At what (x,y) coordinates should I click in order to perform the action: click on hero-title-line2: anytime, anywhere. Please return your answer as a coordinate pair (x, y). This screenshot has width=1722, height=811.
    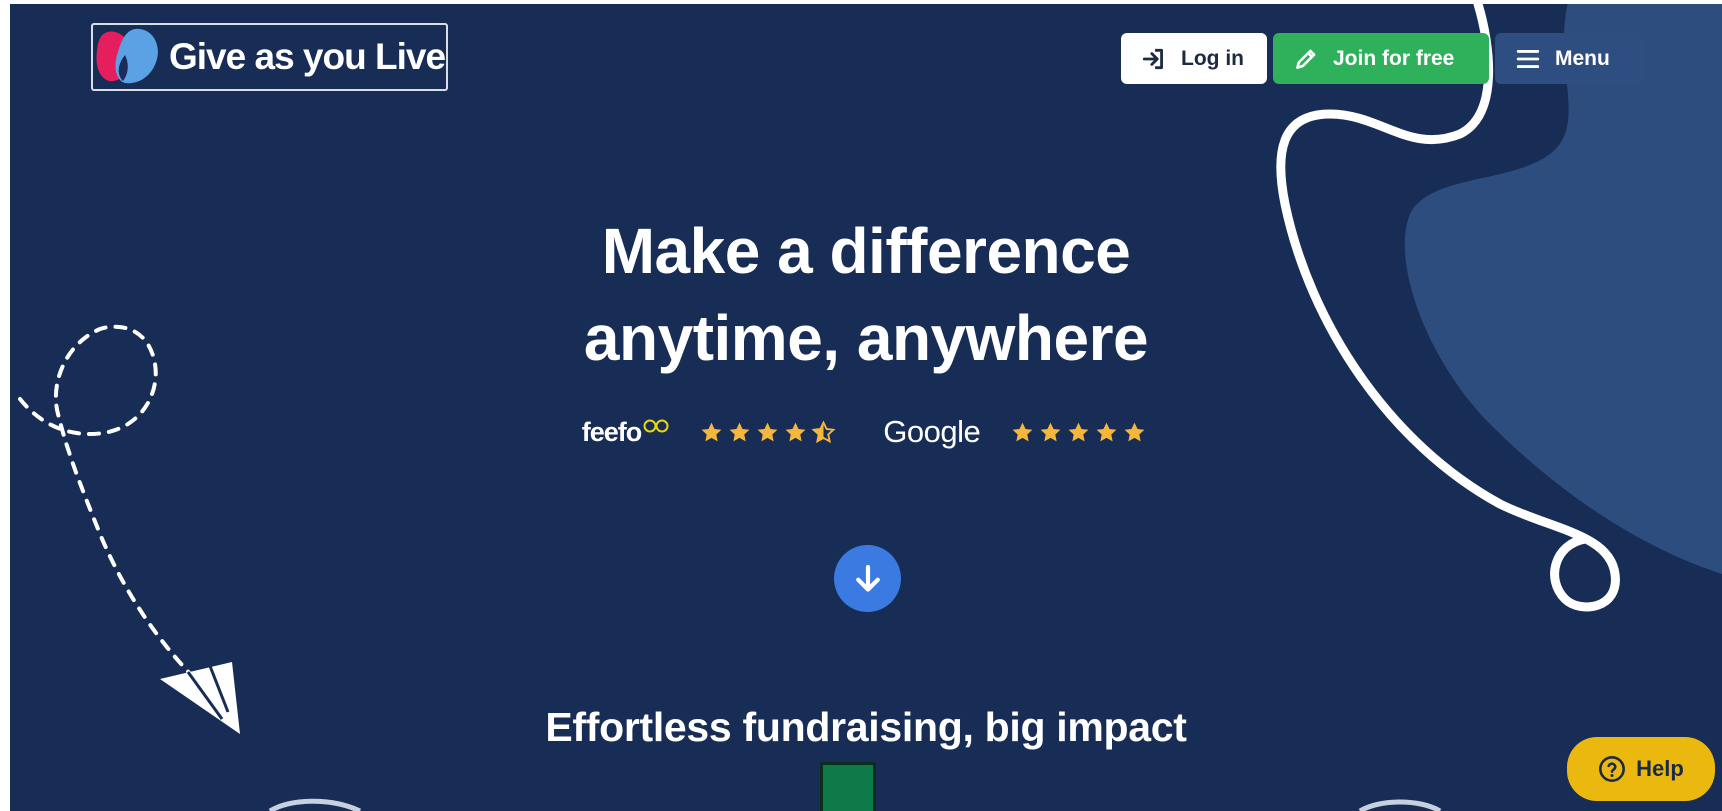
    Looking at the image, I should click on (866, 338).